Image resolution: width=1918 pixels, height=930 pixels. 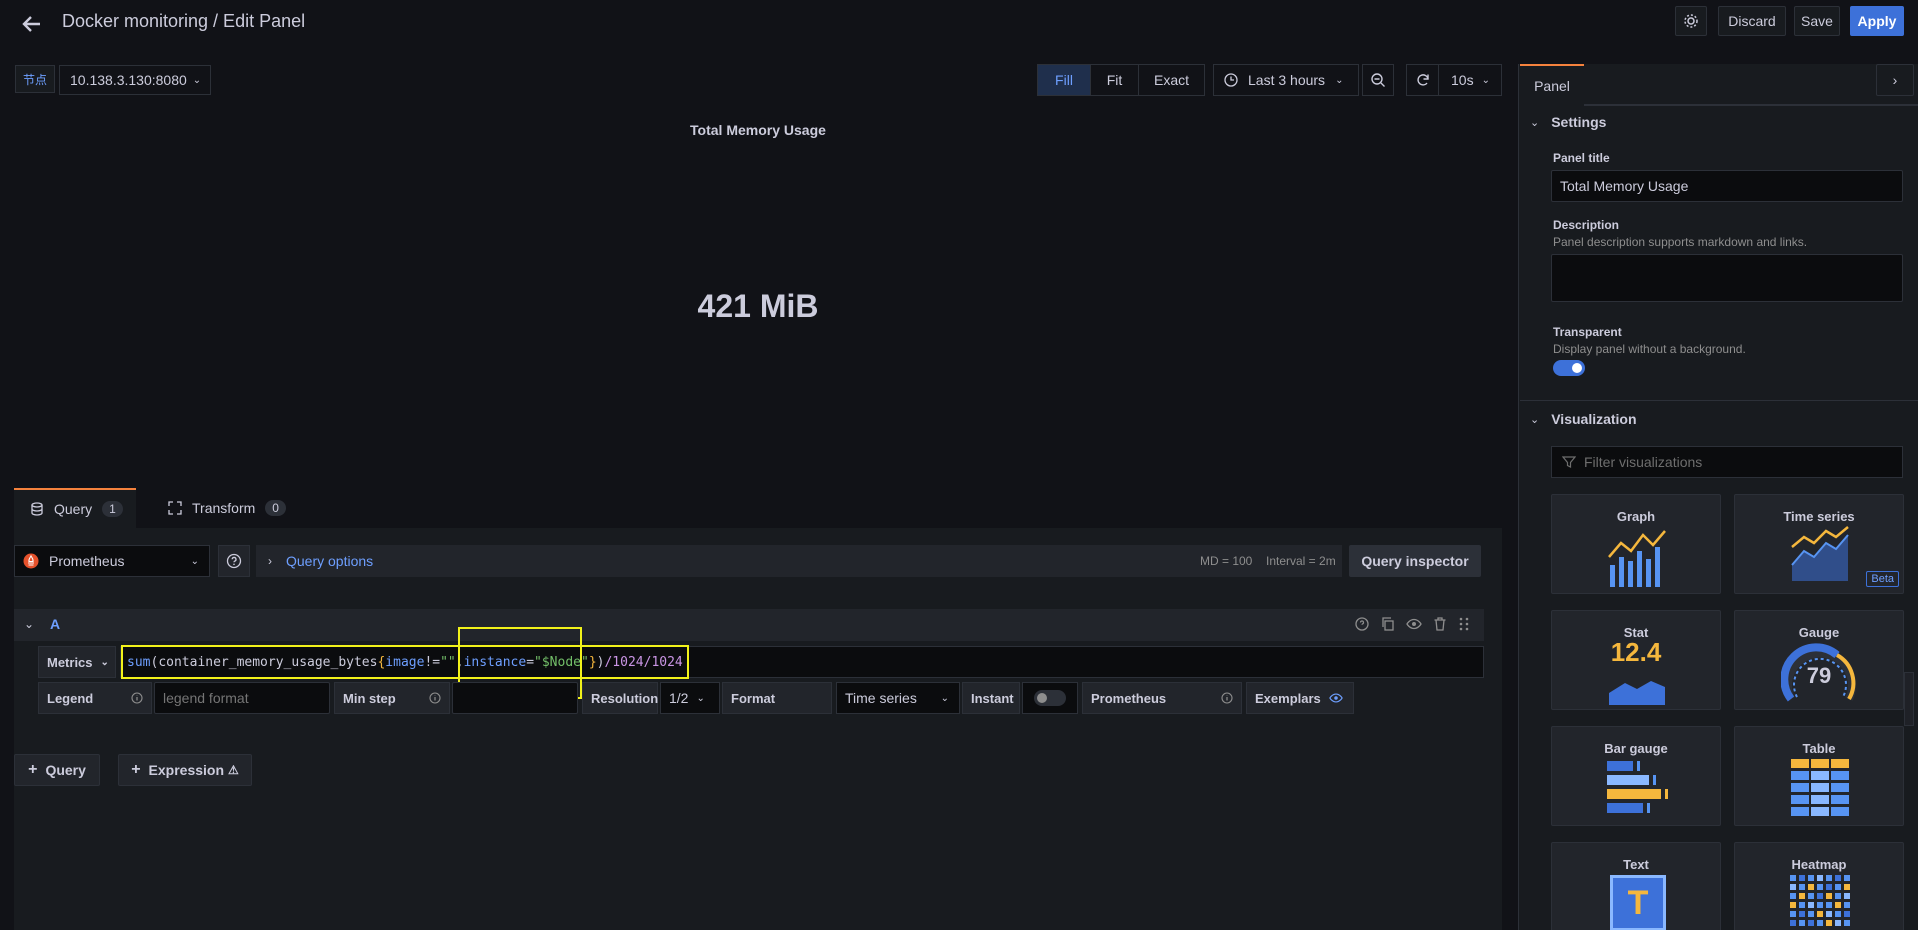 What do you see at coordinates (1226, 561) in the screenshot?
I see `max-data-points: MD = 100` at bounding box center [1226, 561].